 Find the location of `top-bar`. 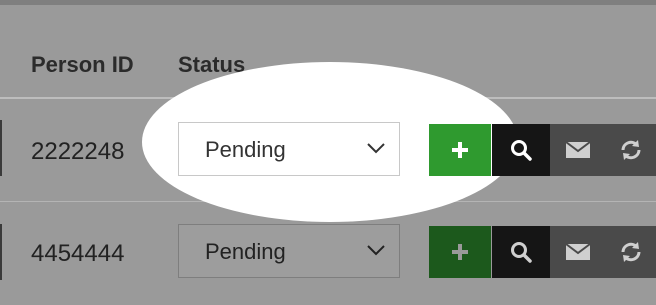

top-bar is located at coordinates (328, 2).